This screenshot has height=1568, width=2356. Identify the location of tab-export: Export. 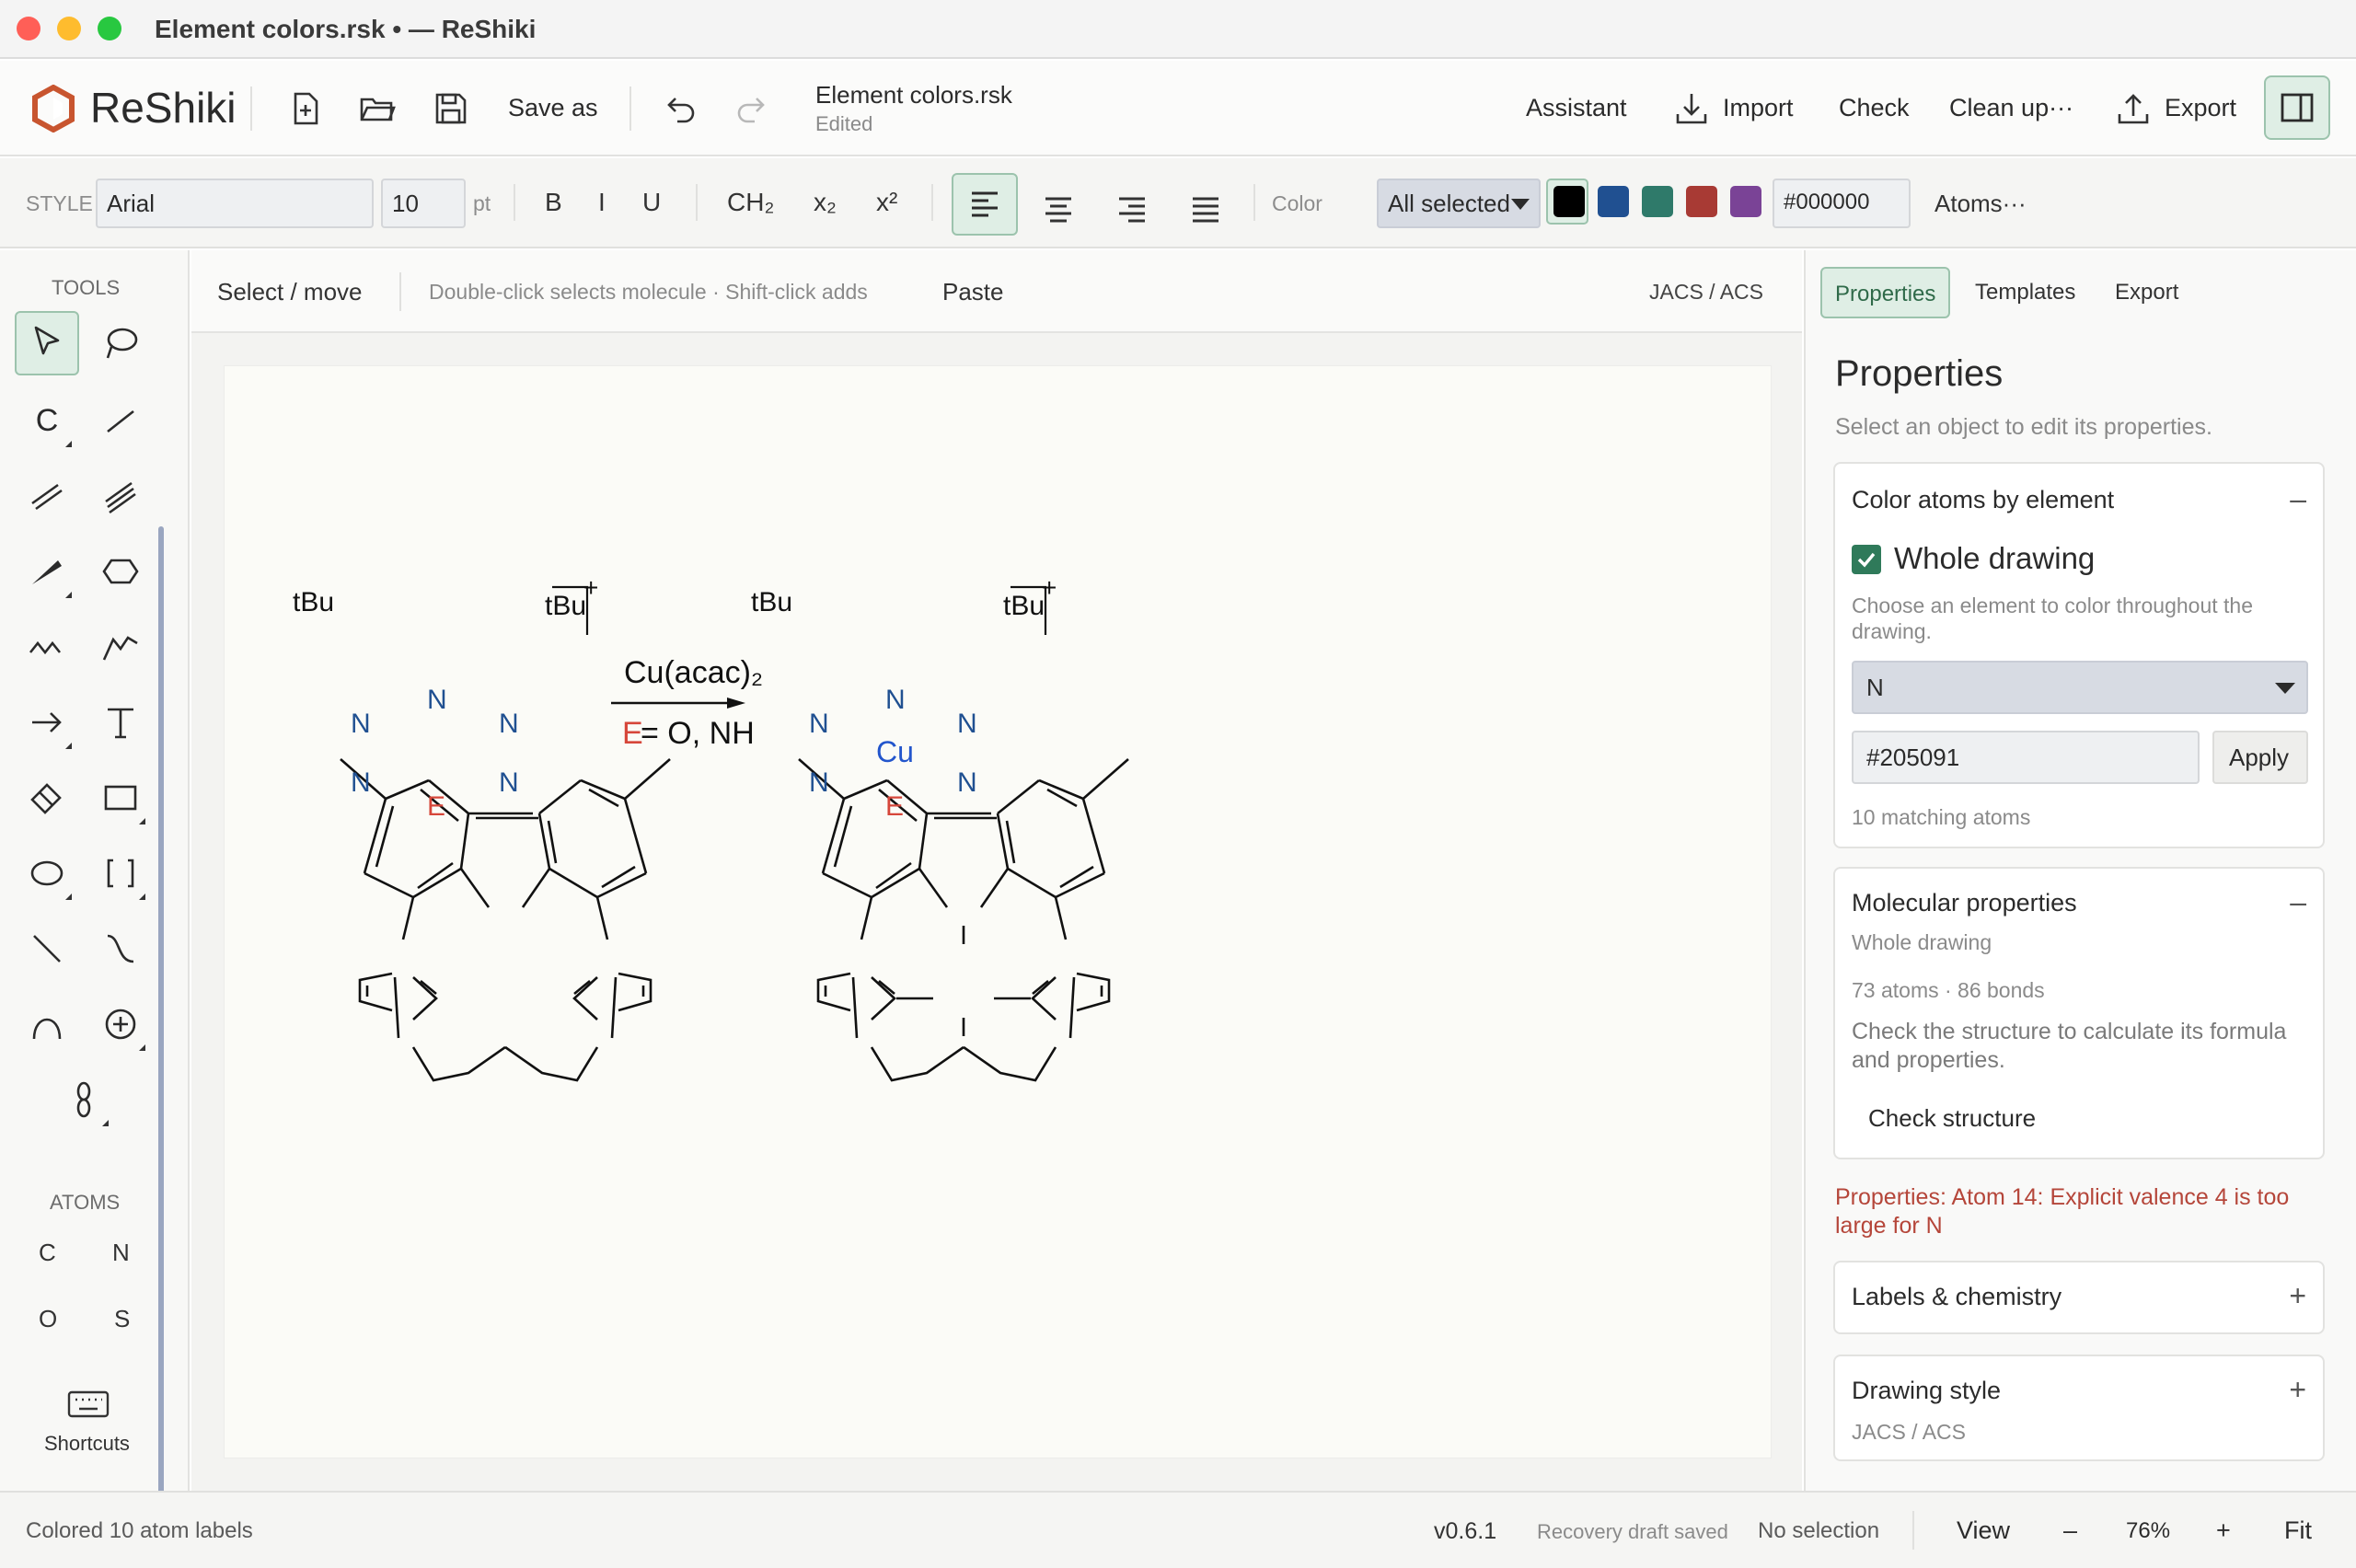
(2146, 292).